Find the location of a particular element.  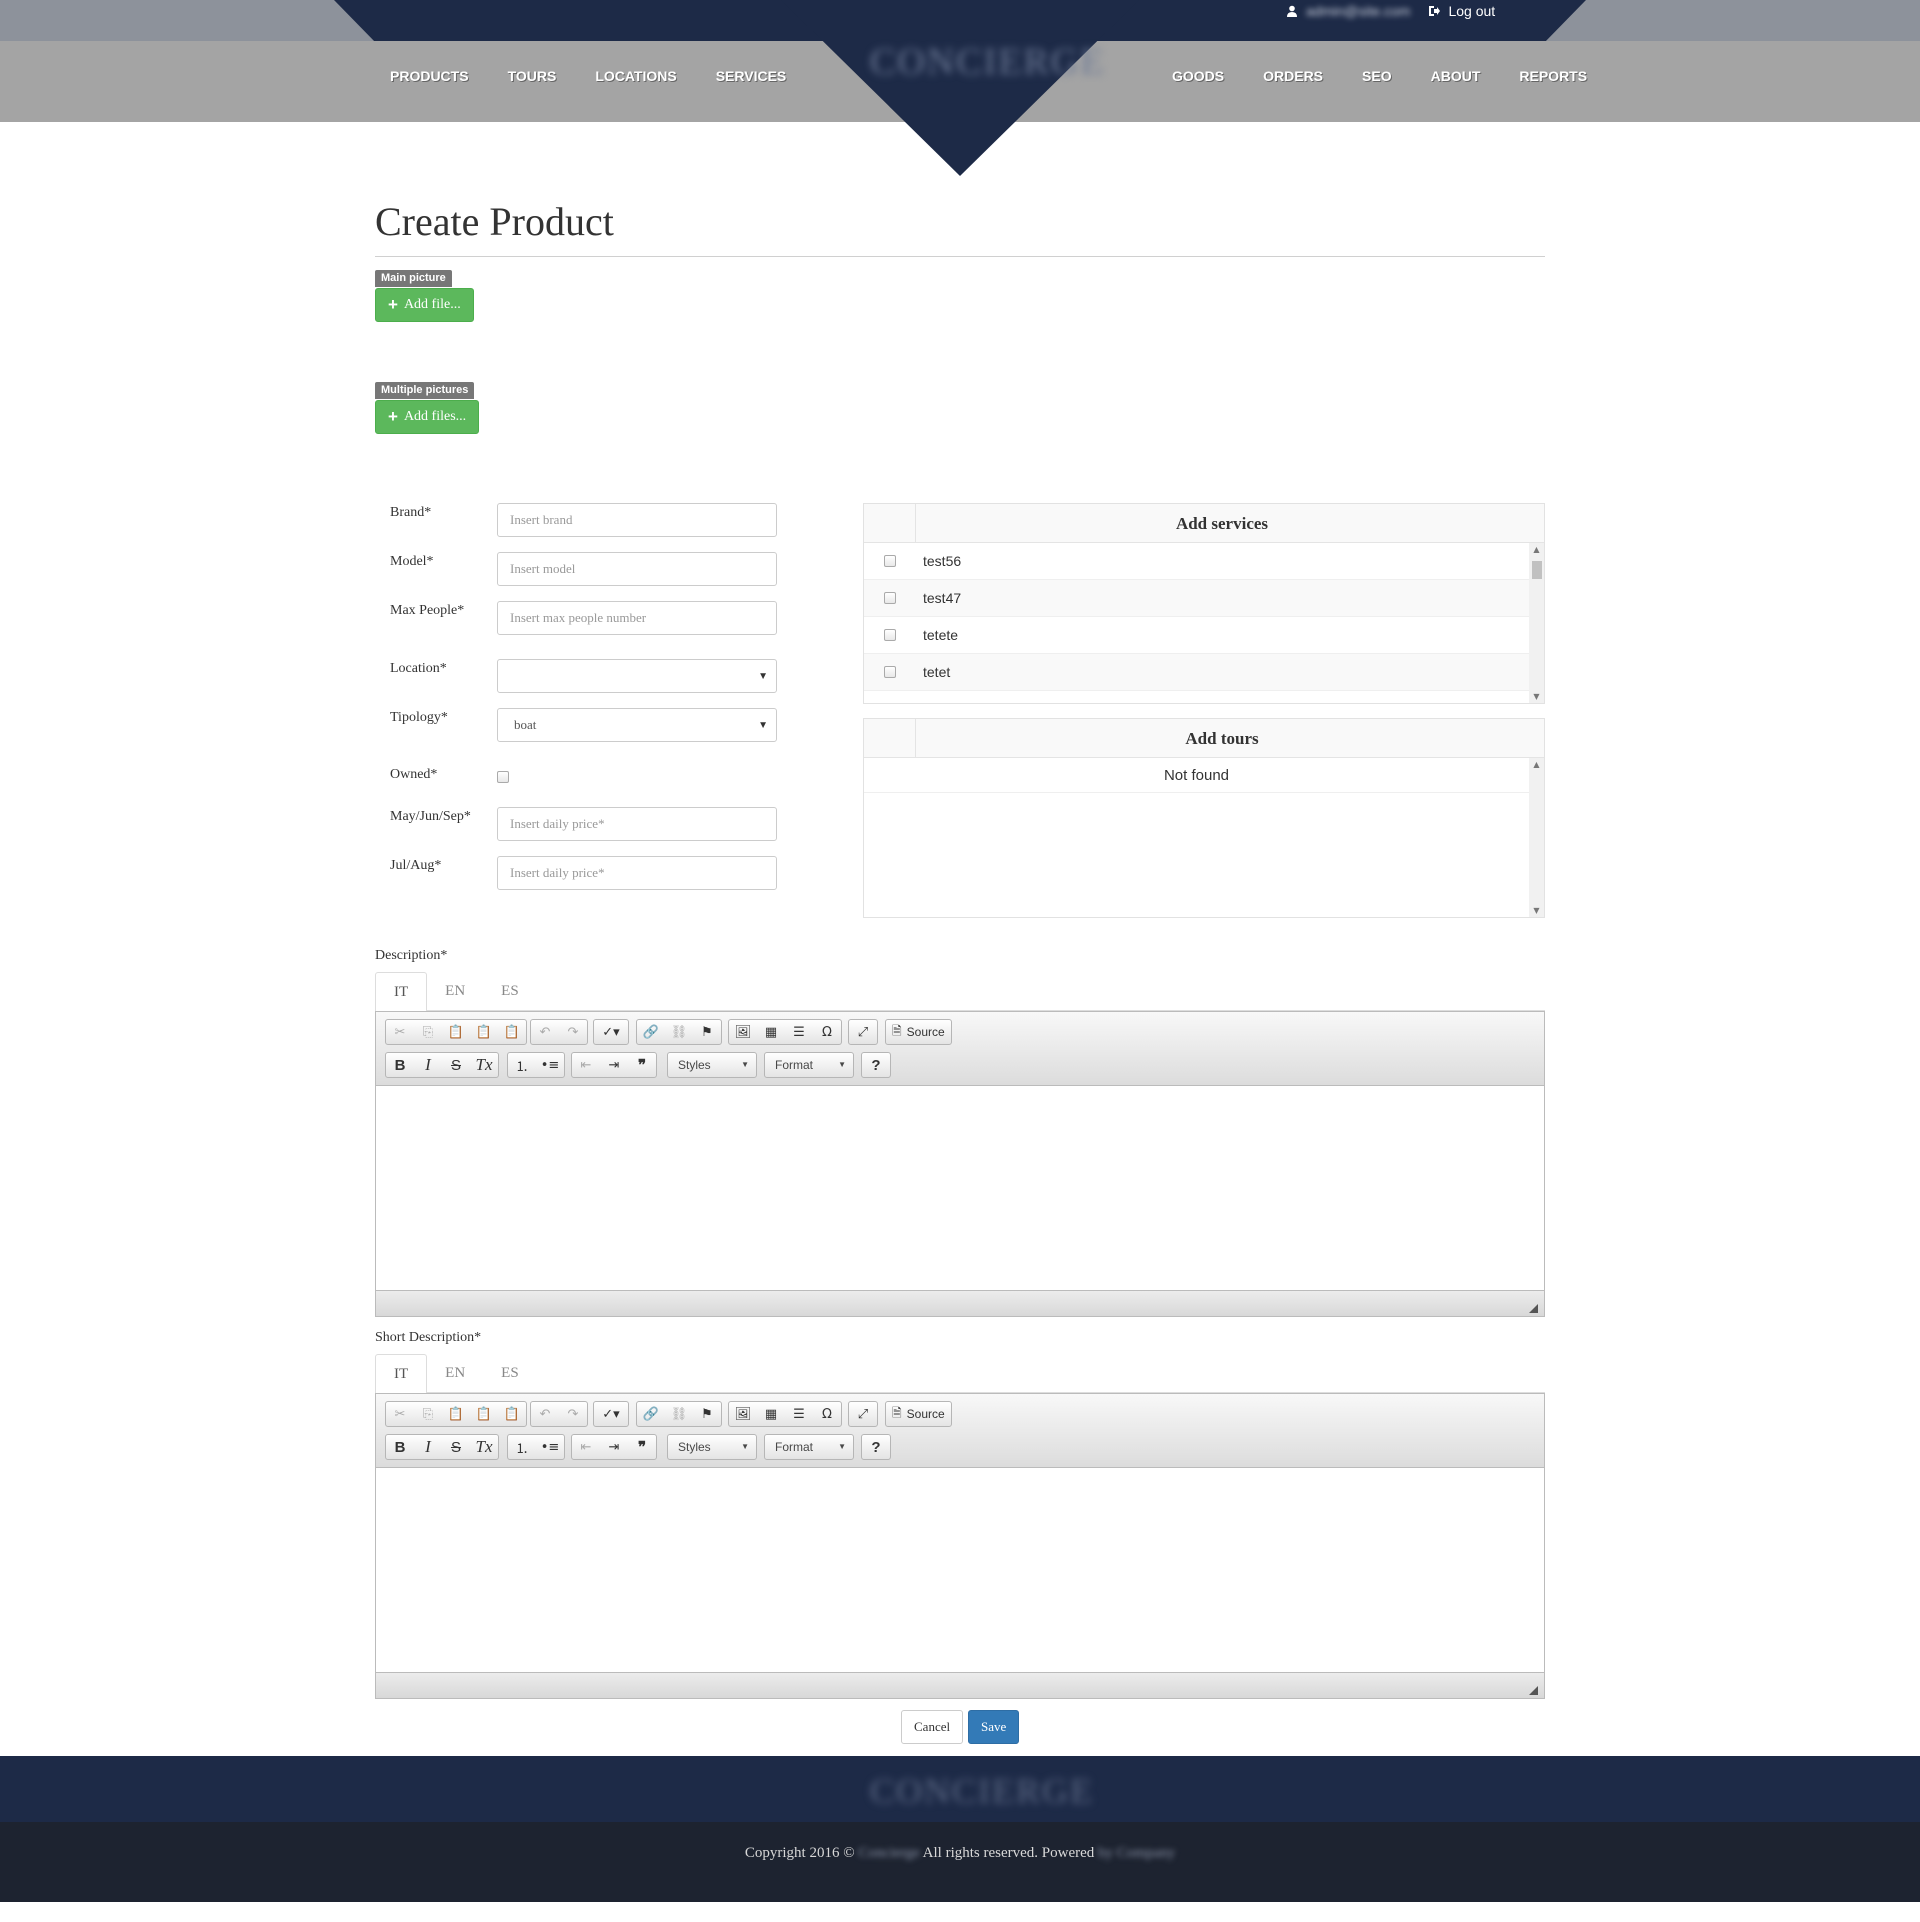

nav-orders: ORDERS is located at coordinates (1293, 76).